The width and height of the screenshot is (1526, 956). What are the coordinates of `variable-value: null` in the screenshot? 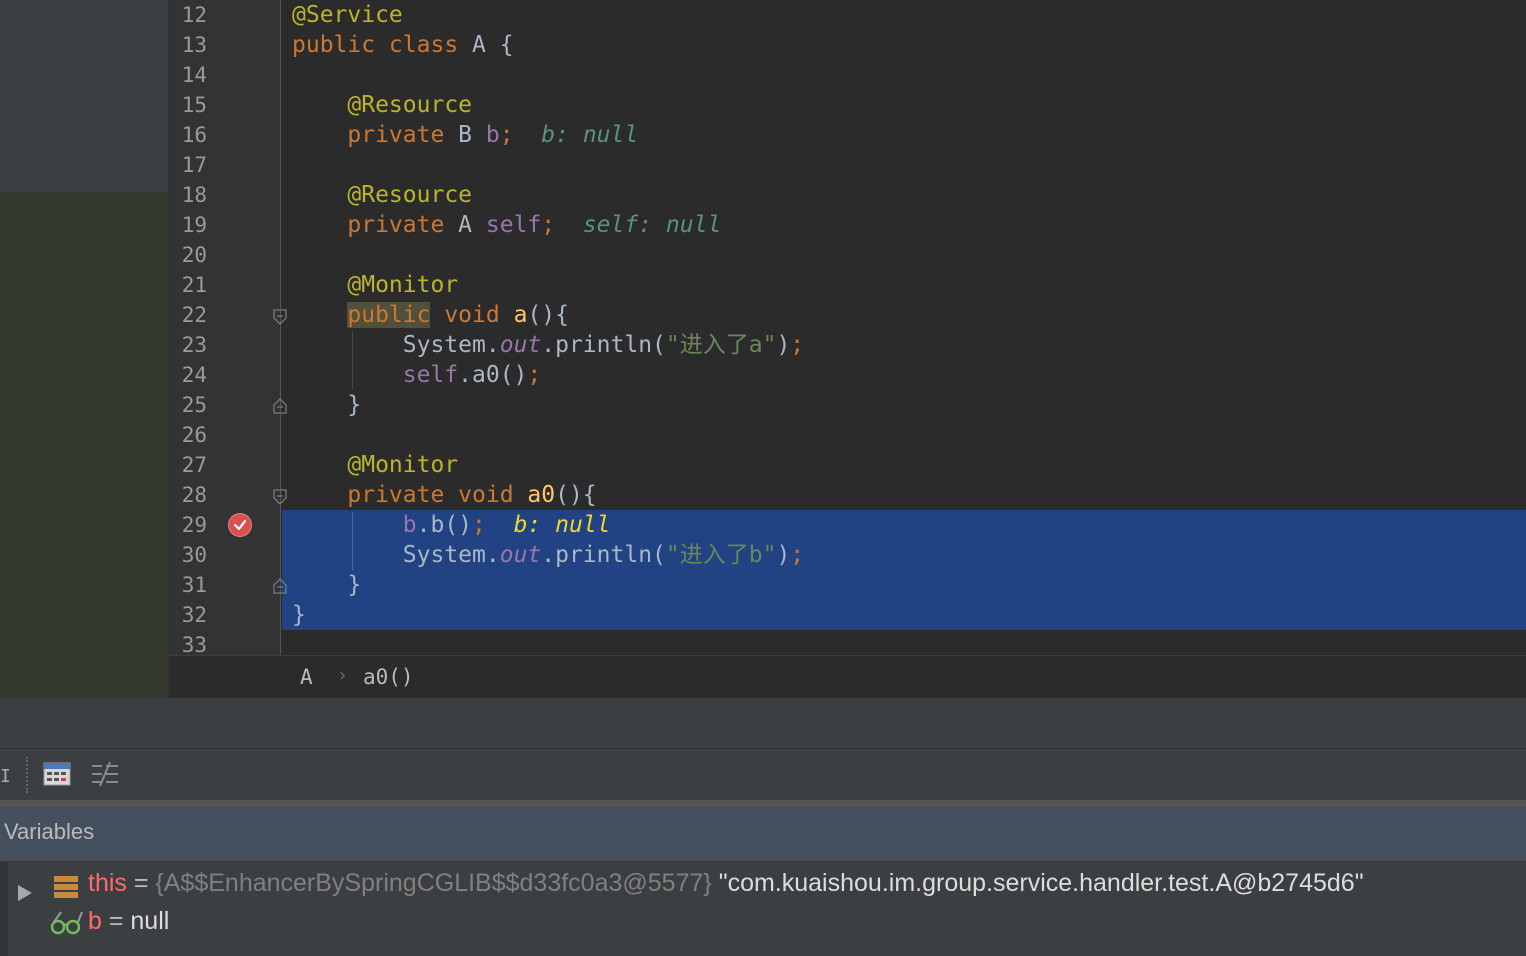 It's located at (150, 921).